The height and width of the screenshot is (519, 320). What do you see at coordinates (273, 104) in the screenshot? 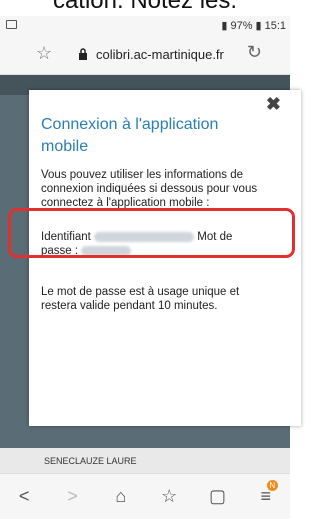
I see `close-icon: ✖` at bounding box center [273, 104].